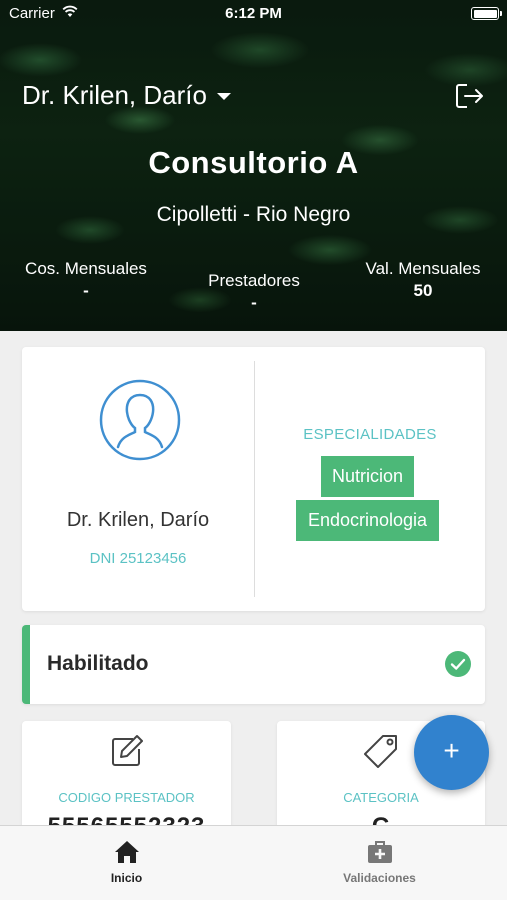 This screenshot has height=900, width=507. I want to click on location-label: Cipolletti - Rio Negro, so click(253, 214).